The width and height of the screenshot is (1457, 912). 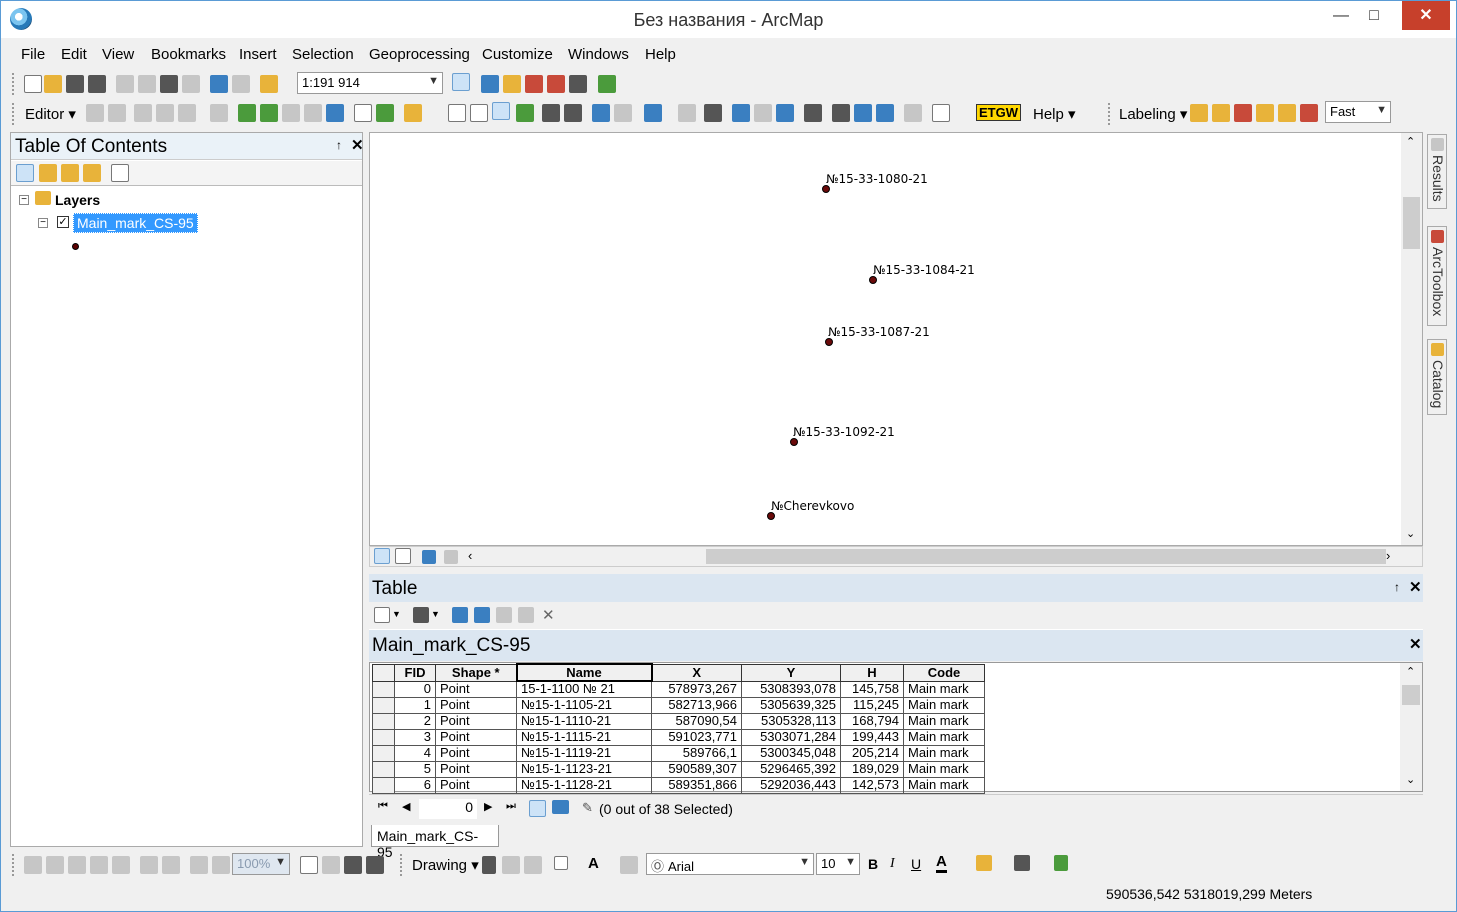 What do you see at coordinates (448, 809) in the screenshot?
I see `current-record-input: 0` at bounding box center [448, 809].